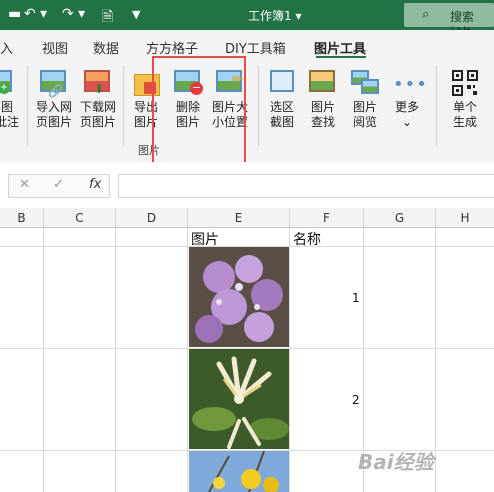  What do you see at coordinates (464, 122) in the screenshot?
I see `button-label: 生成` at bounding box center [464, 122].